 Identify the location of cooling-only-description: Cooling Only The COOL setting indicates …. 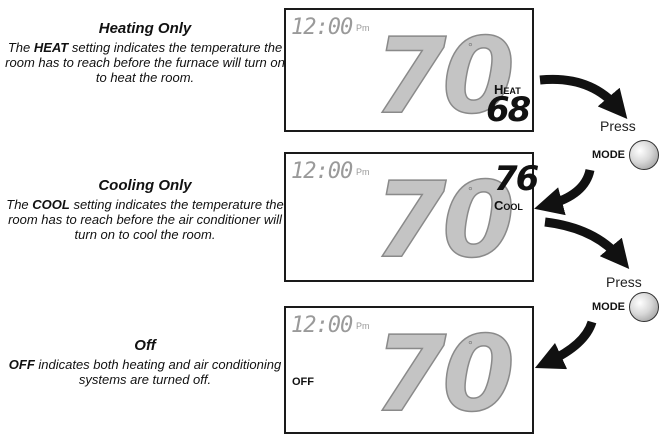
(145, 209).